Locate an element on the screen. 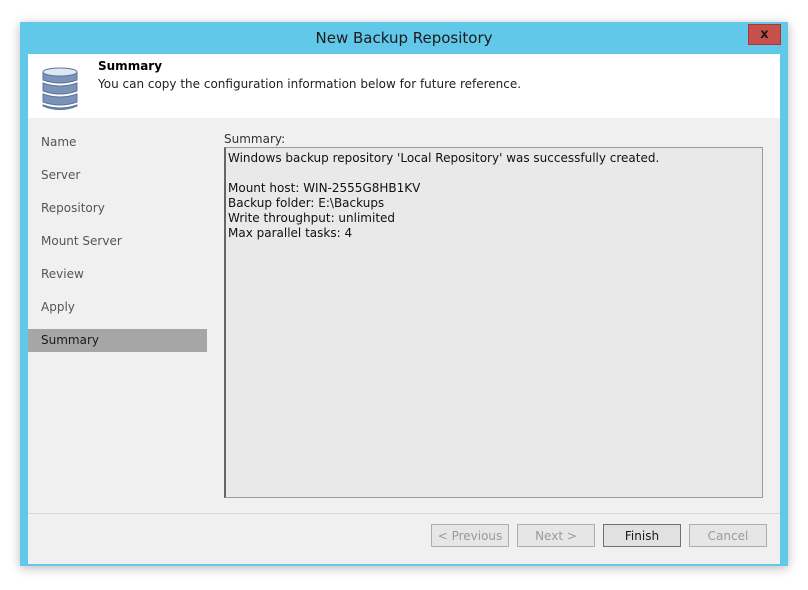  nav-item-repository: Repository is located at coordinates (117, 208).